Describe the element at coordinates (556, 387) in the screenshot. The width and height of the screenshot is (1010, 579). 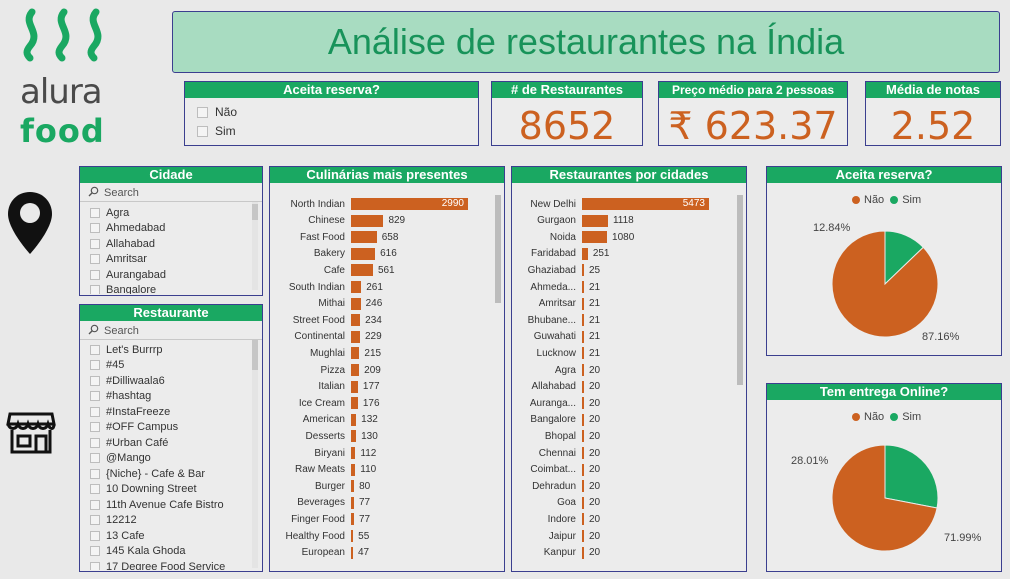
I see `bar-row: Allahabad 20` at that location.